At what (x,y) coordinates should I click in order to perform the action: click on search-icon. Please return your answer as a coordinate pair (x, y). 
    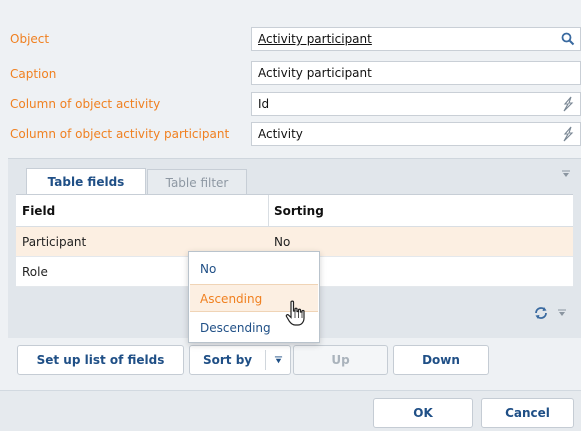
    Looking at the image, I should click on (568, 39).